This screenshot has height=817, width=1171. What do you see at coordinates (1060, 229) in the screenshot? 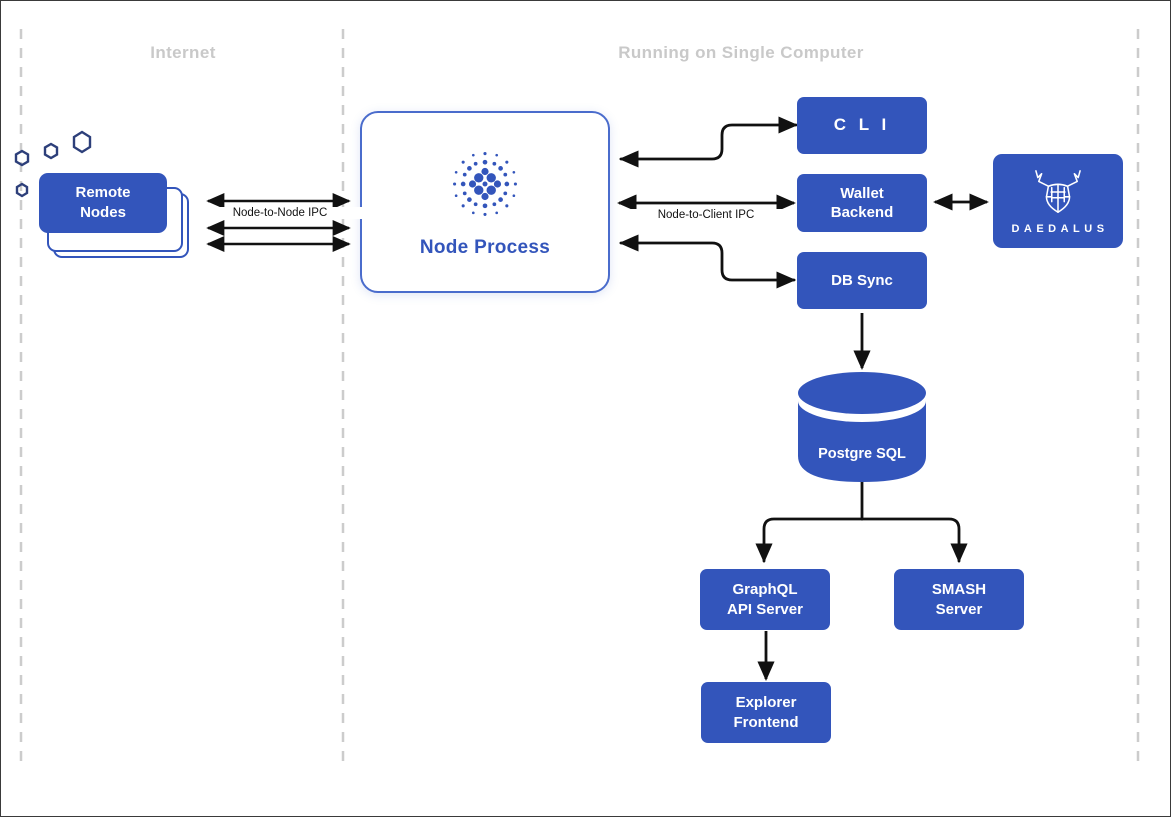
I see `daedalus-label: DAEDALUS` at bounding box center [1060, 229].